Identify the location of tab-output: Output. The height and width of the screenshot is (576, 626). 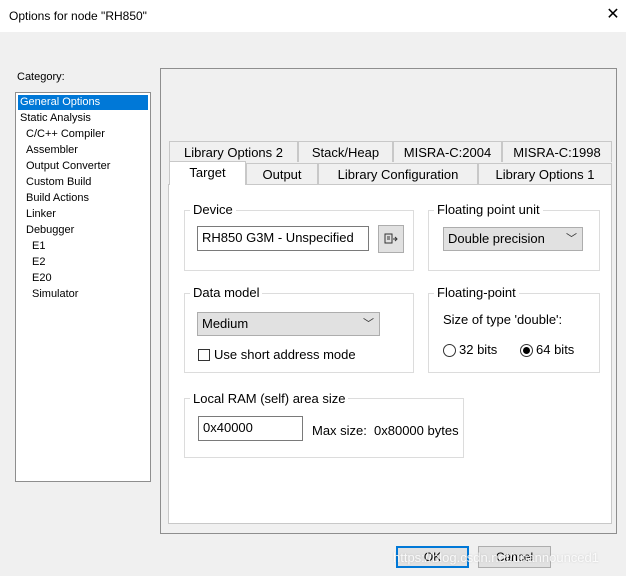
(282, 173).